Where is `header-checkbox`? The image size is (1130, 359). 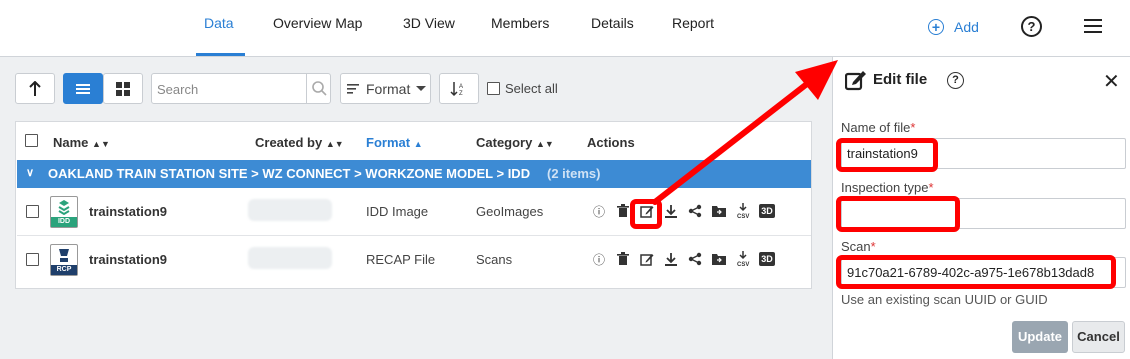
header-checkbox is located at coordinates (31, 140).